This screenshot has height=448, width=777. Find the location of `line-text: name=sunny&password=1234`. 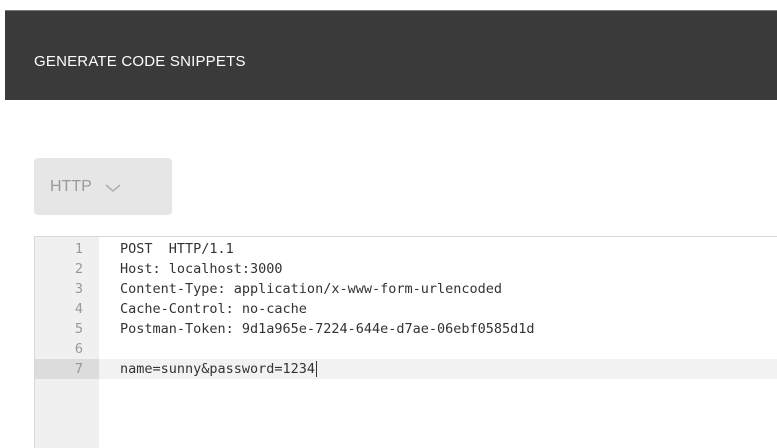

line-text: name=sunny&password=1234 is located at coordinates (218, 369).